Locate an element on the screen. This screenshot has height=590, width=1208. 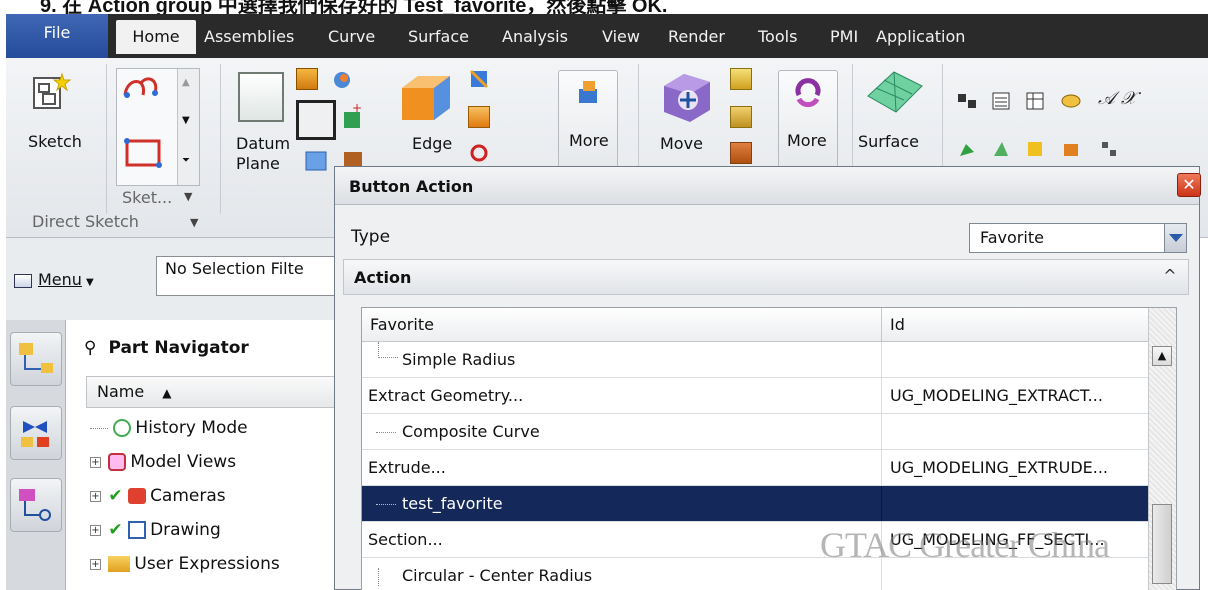
layer-icon is located at coordinates (1001, 101).